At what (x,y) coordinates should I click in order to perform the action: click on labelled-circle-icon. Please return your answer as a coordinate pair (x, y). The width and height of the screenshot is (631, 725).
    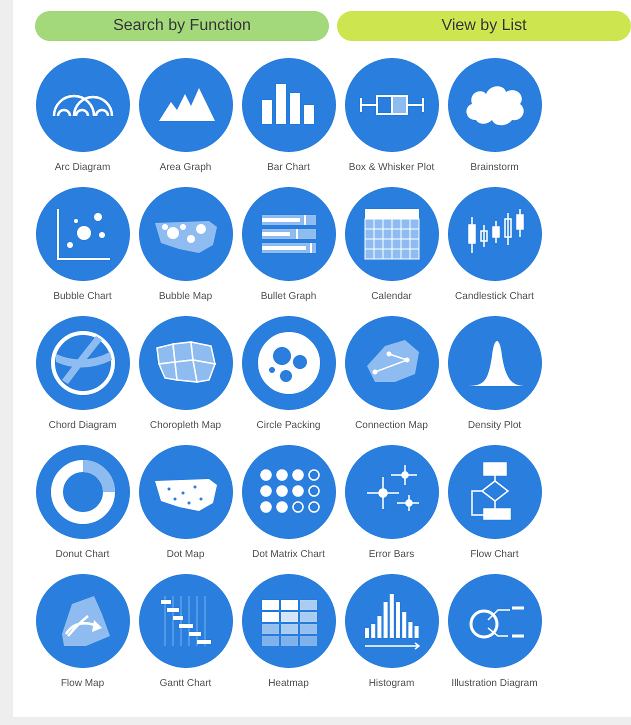
    Looking at the image, I should click on (495, 621).